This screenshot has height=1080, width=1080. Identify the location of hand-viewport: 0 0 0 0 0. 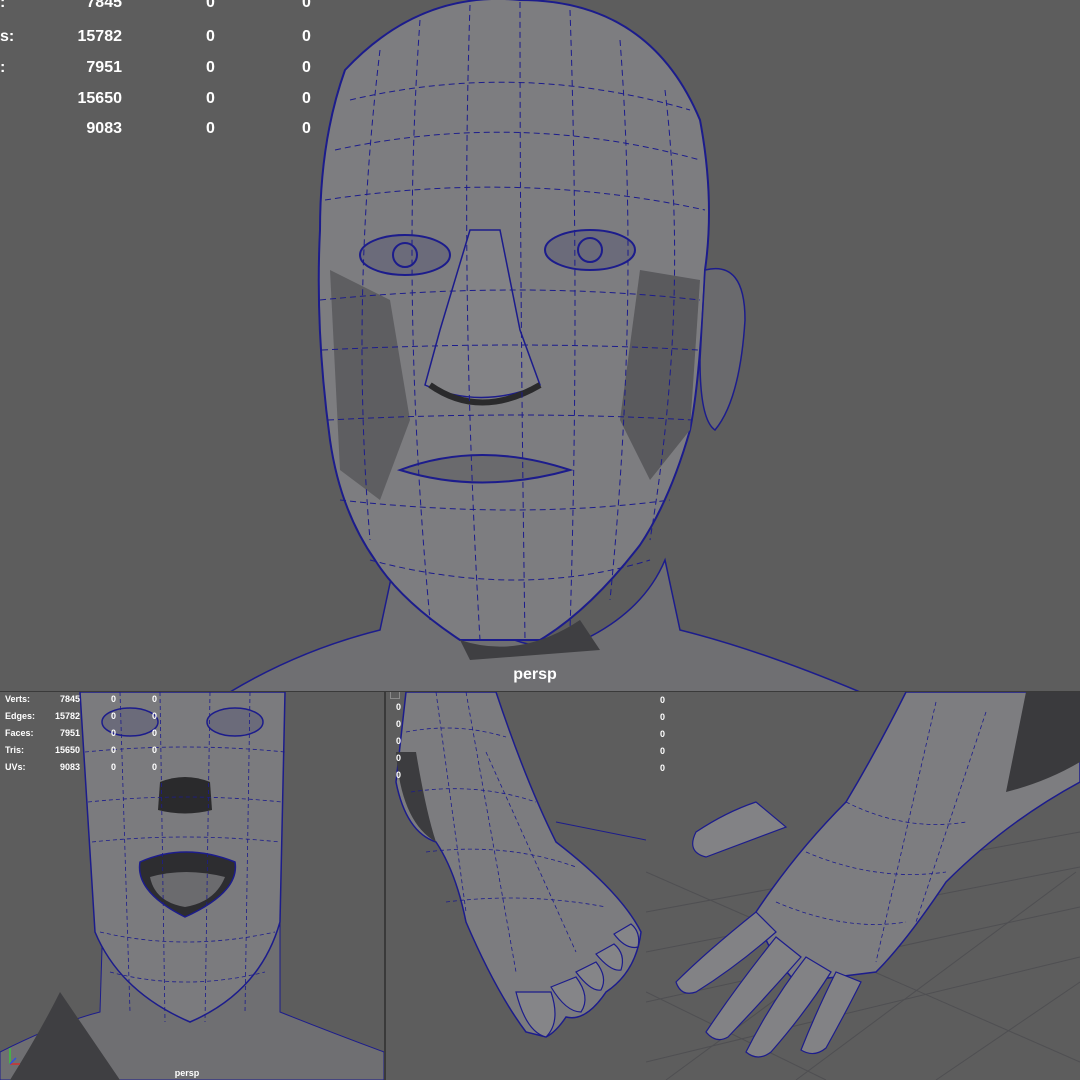
(863, 886).